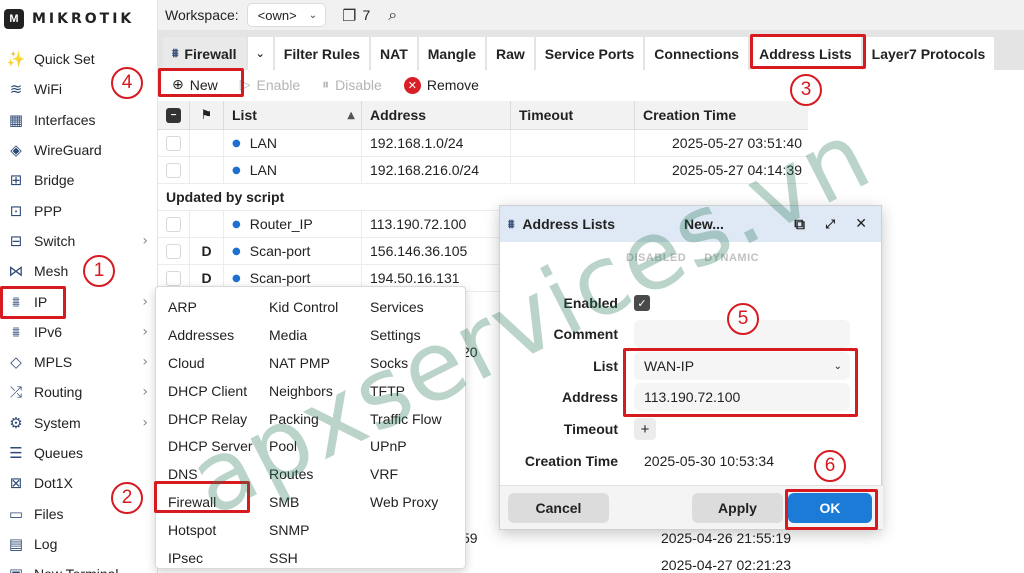  I want to click on select-all-checkbox: −, so click(174, 115).